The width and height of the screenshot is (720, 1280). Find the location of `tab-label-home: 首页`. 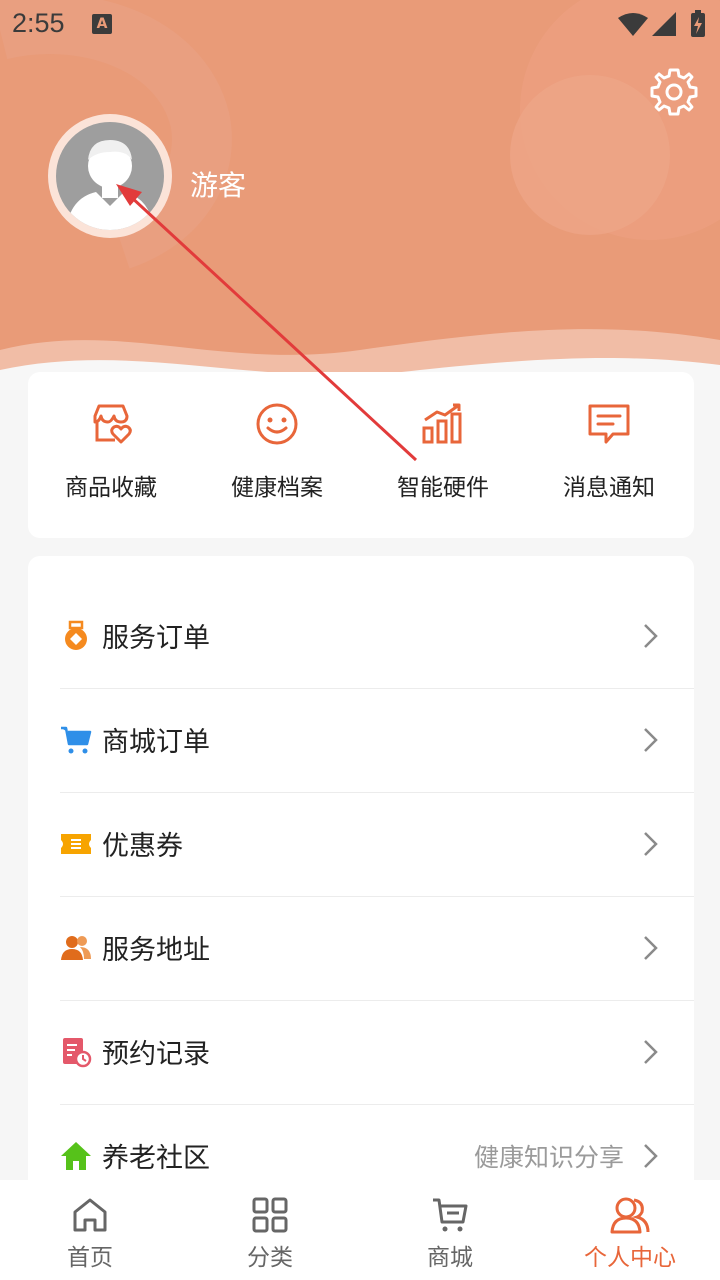

tab-label-home: 首页 is located at coordinates (90, 1258).